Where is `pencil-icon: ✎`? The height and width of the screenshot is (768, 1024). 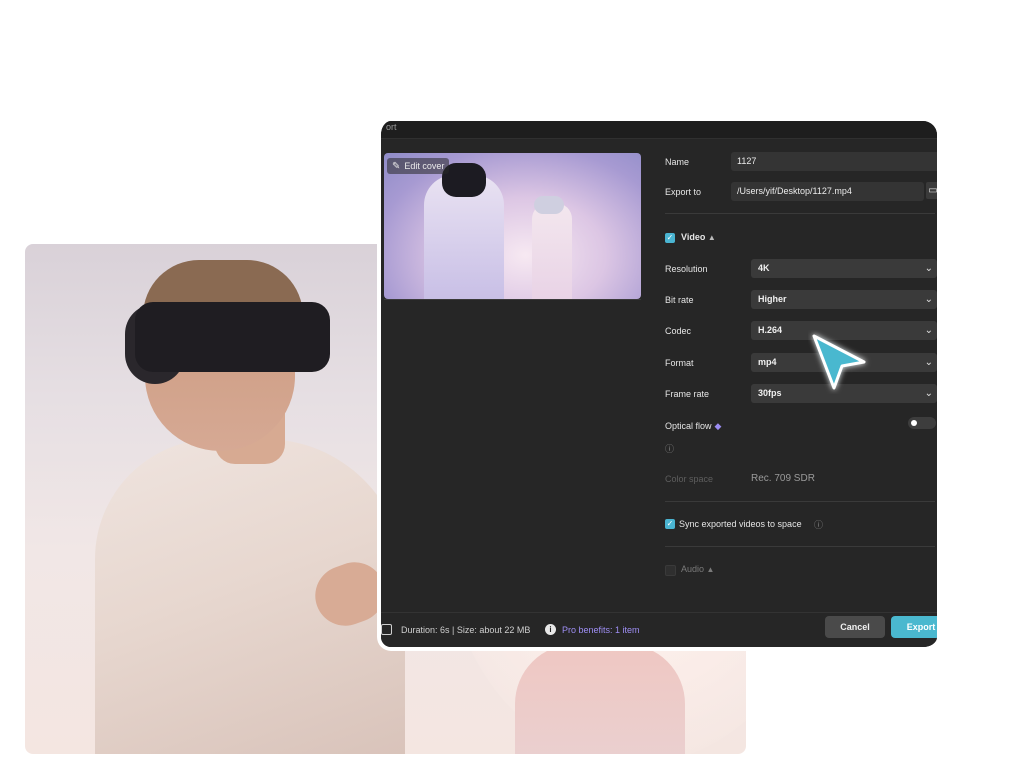 pencil-icon: ✎ is located at coordinates (396, 166).